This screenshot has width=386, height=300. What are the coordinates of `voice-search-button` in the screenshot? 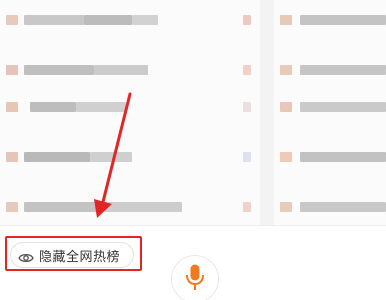 It's located at (195, 277).